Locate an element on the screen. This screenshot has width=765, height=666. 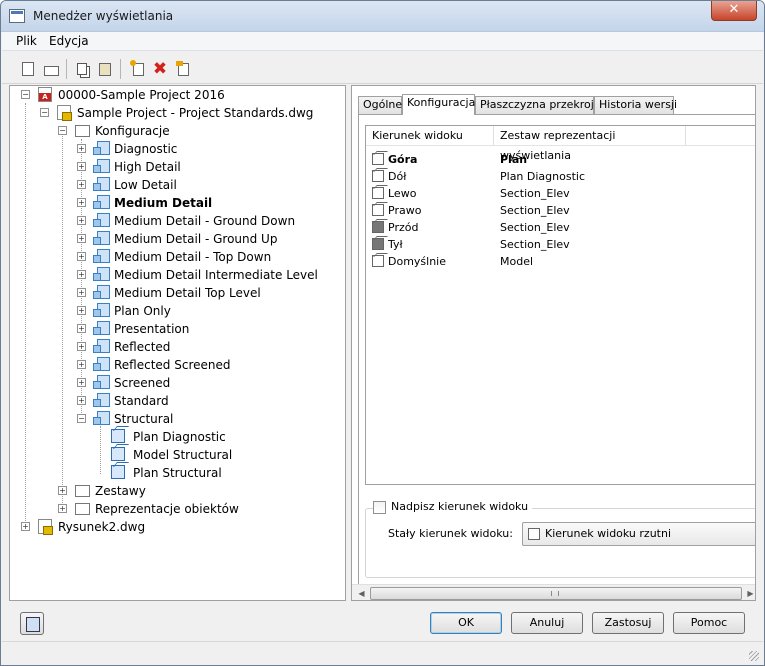
apply-button: Zastosuj is located at coordinates (628, 623).